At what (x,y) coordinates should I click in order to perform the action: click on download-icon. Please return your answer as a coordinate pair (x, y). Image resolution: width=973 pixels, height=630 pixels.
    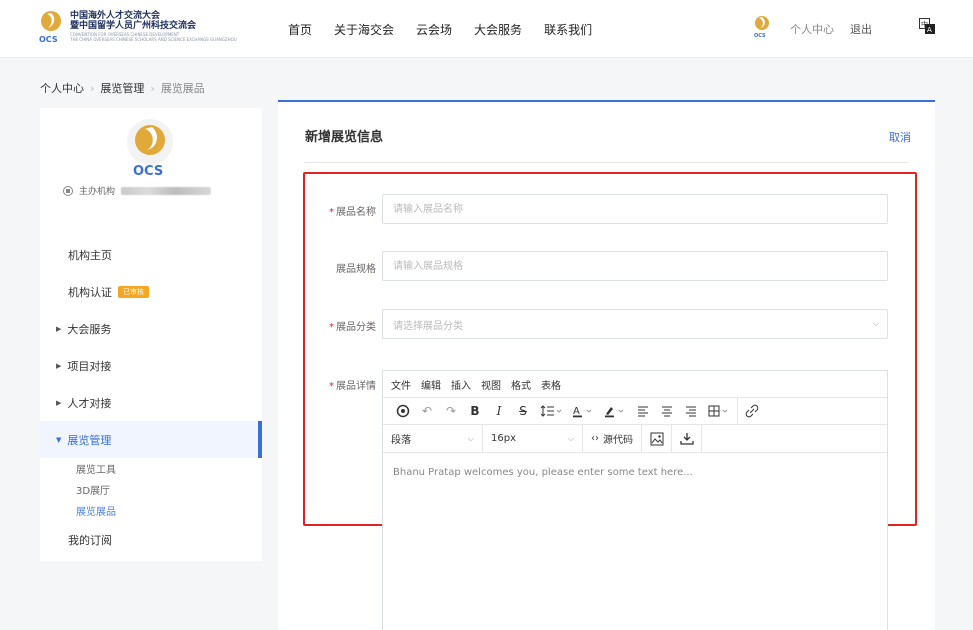
    Looking at the image, I should click on (687, 438).